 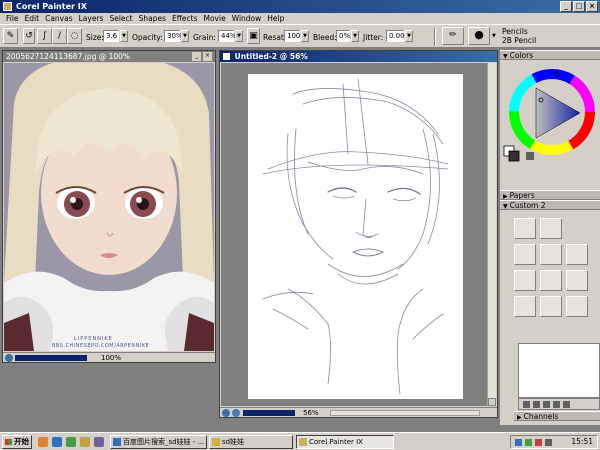 What do you see at coordinates (557, 416) in the screenshot?
I see `channels-panel-header: ▶ Channels` at bounding box center [557, 416].